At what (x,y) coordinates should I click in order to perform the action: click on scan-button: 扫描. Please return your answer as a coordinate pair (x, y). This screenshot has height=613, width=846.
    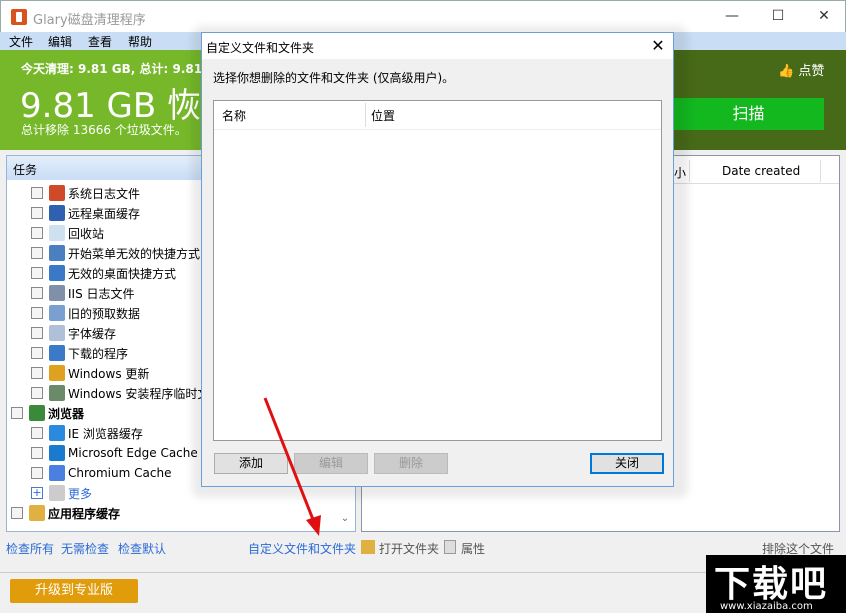
    Looking at the image, I should click on (748, 114).